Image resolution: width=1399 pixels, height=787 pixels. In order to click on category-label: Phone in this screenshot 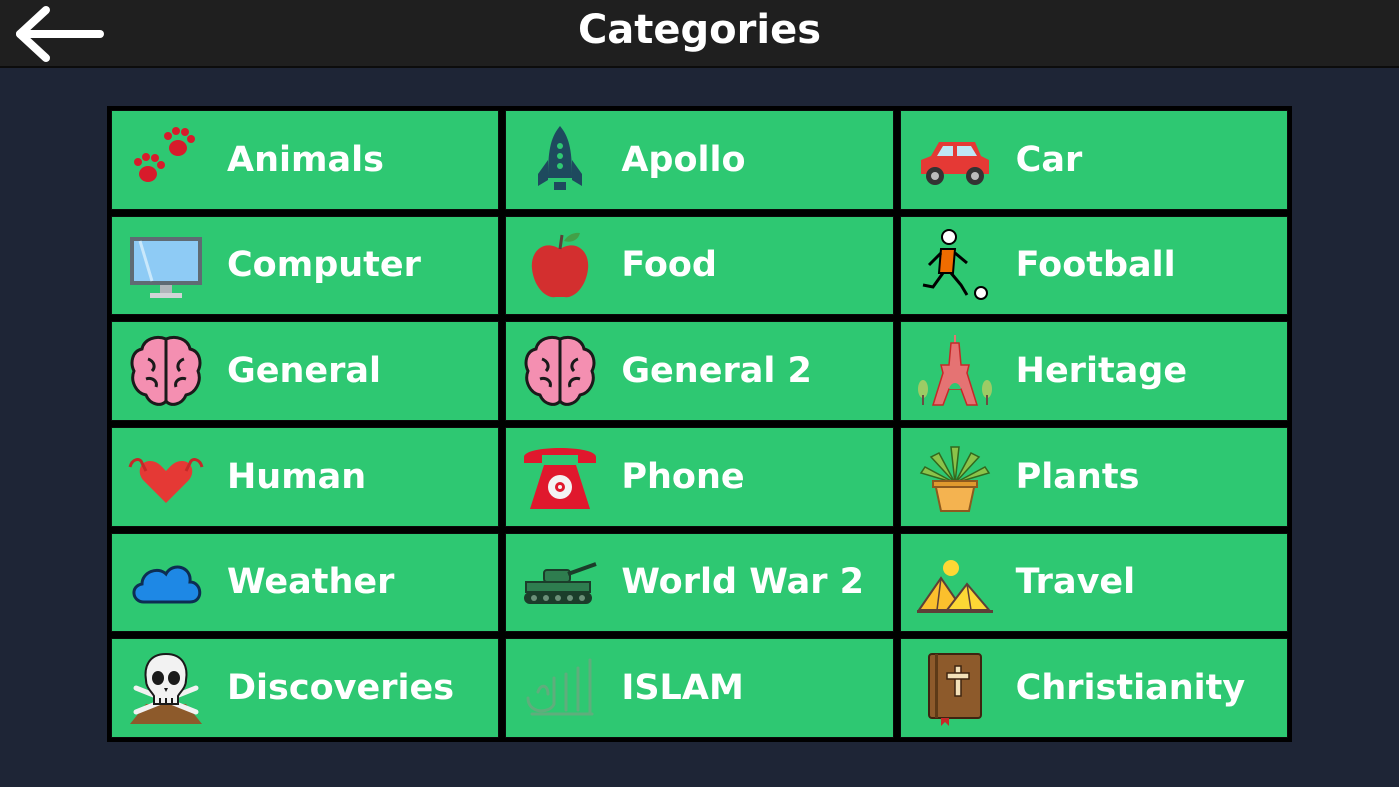, I will do `click(683, 476)`.